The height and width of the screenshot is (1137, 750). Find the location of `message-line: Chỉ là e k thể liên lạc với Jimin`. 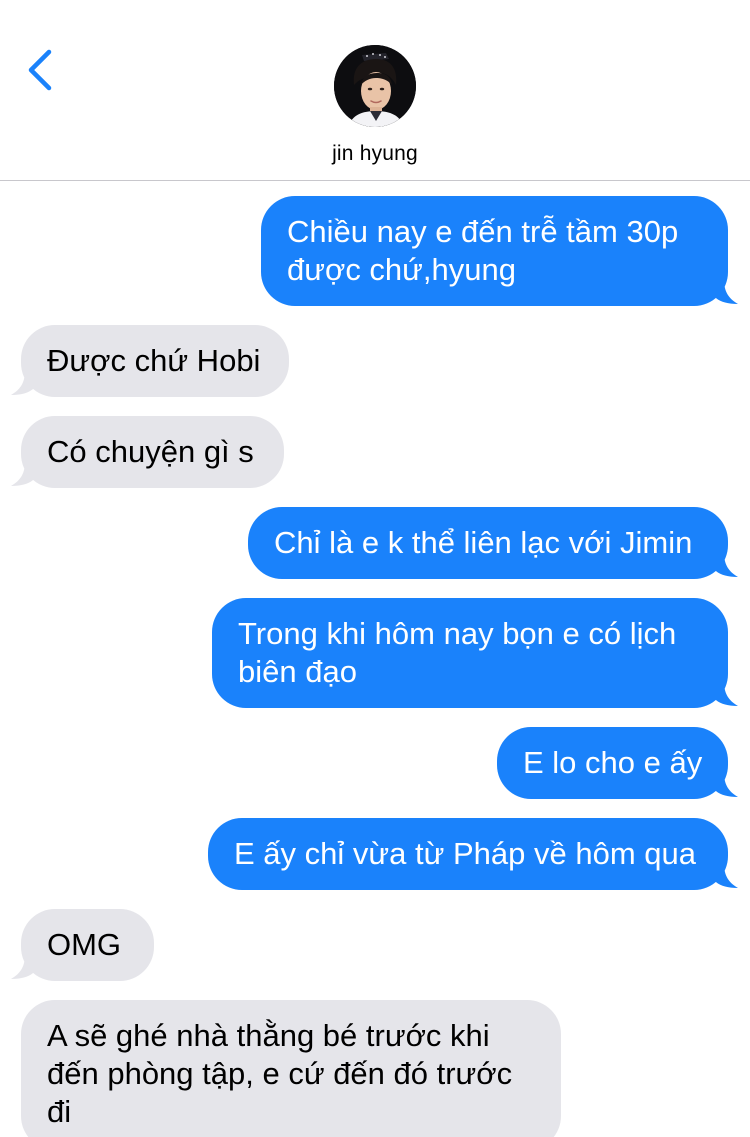

message-line: Chỉ là e k thể liên lạc với Jimin is located at coordinates (483, 542).